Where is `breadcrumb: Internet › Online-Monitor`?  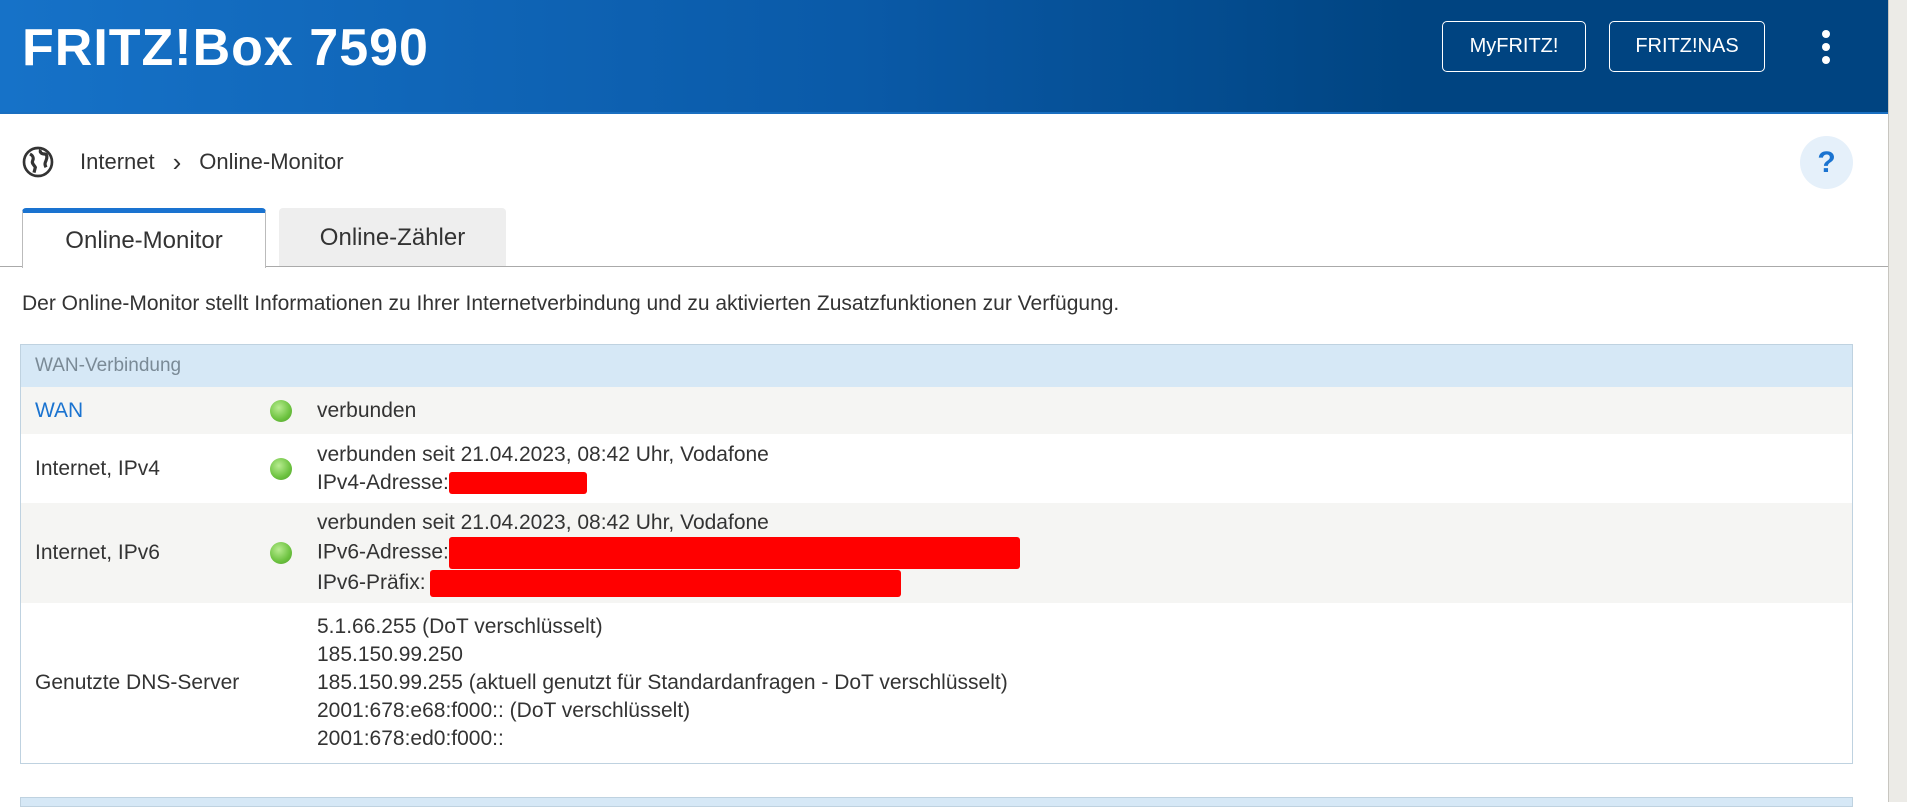 breadcrumb: Internet › Online-Monitor is located at coordinates (183, 162).